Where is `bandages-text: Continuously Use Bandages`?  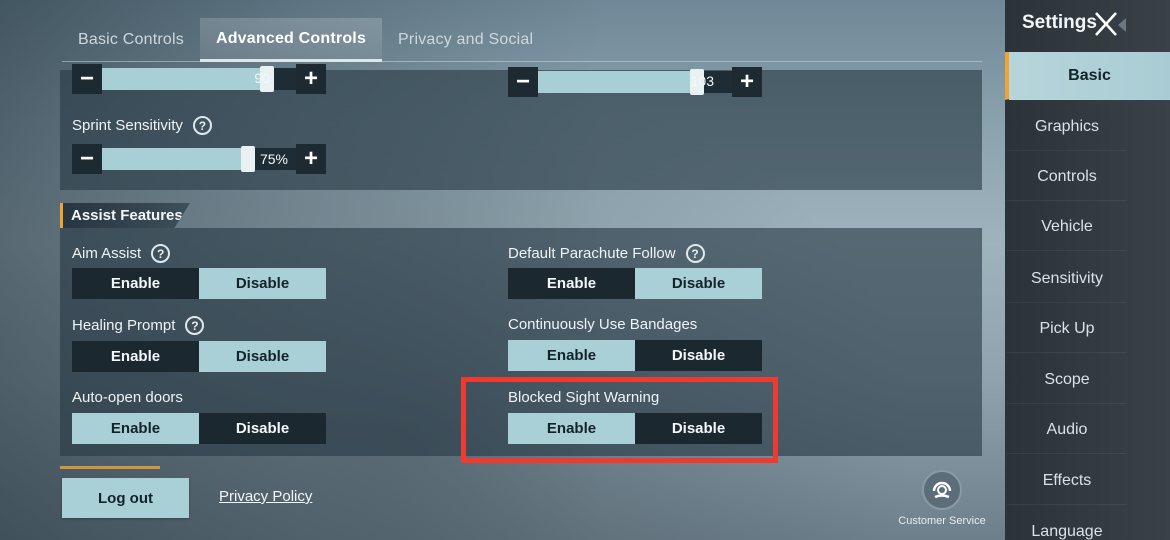 bandages-text: Continuously Use Bandages is located at coordinates (603, 324).